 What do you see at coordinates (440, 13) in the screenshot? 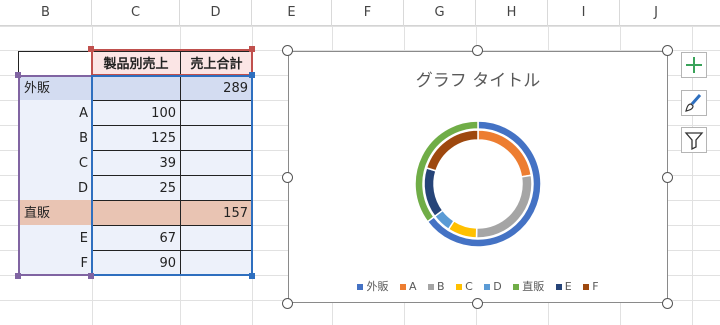
I see `column-header-g: G` at bounding box center [440, 13].